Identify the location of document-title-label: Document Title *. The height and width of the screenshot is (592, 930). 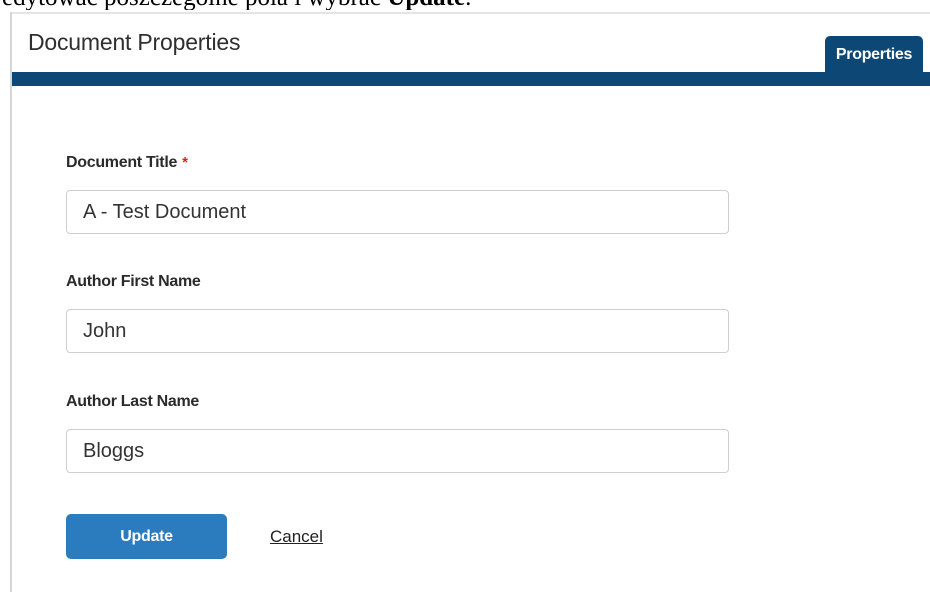
(127, 163).